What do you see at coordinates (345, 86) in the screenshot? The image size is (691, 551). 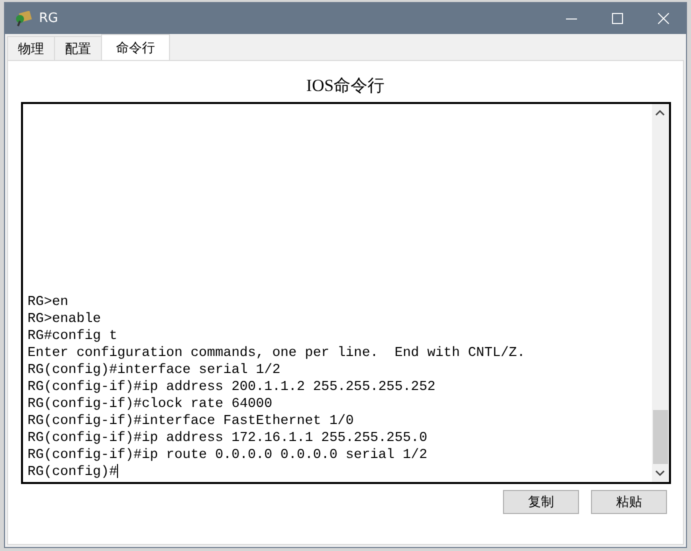 I see `panel-heading: IOS命令行` at bounding box center [345, 86].